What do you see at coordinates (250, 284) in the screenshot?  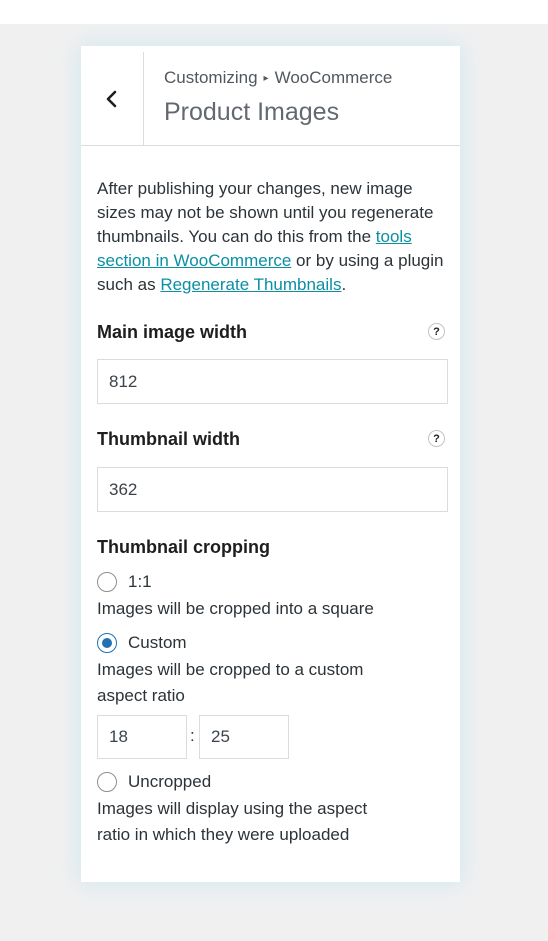 I see `regenerate-thumbnails-link: Regenerate Thumbnails` at bounding box center [250, 284].